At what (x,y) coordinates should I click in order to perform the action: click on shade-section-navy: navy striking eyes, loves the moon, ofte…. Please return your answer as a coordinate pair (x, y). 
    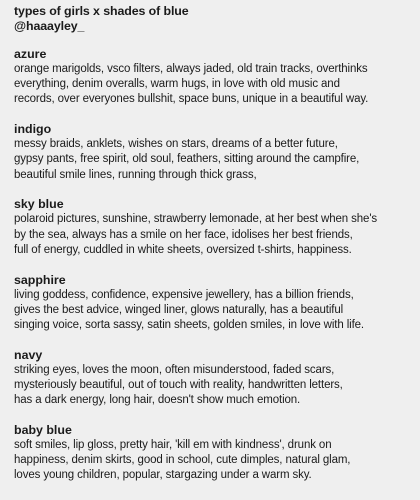
    Looking at the image, I should click on (212, 378).